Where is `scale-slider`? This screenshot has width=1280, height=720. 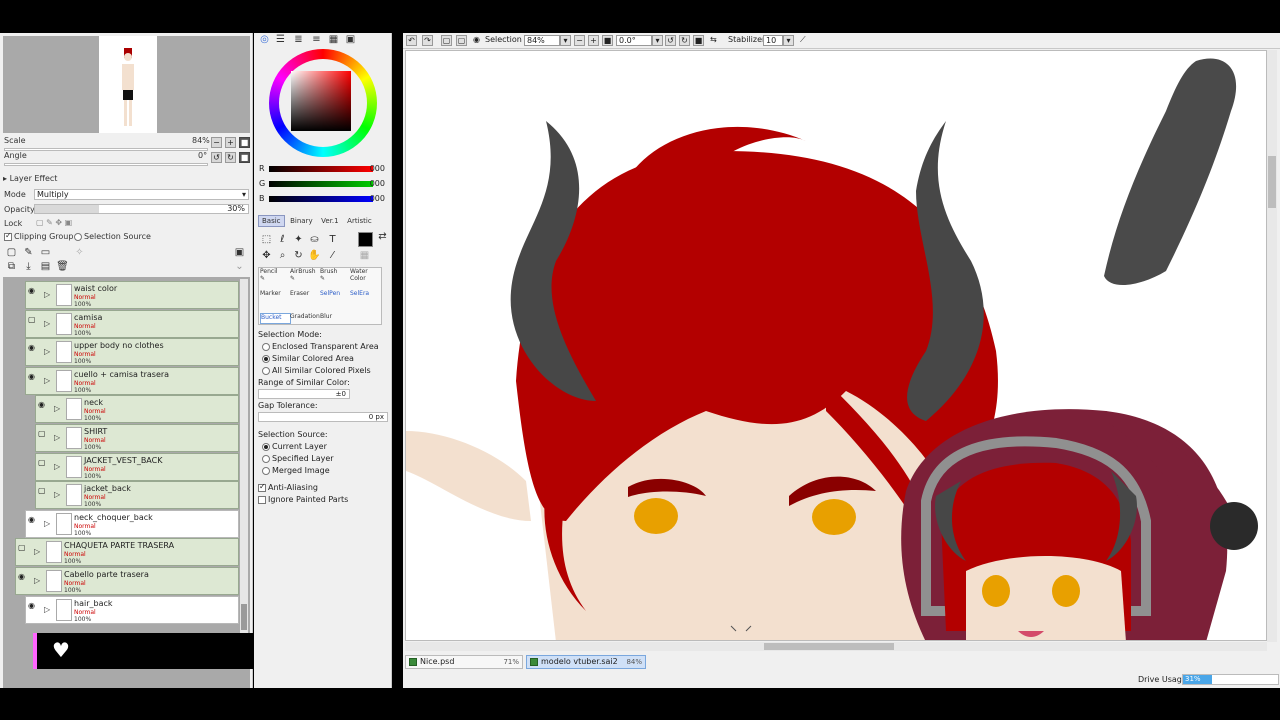 scale-slider is located at coordinates (106, 149).